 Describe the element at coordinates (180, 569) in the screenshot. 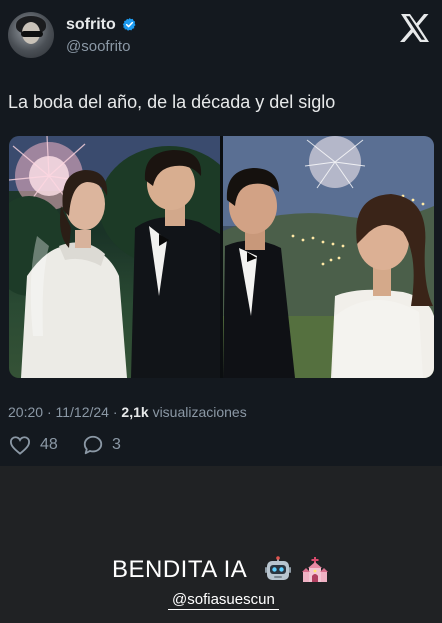

I see `story-caption: BENDITA IA` at that location.